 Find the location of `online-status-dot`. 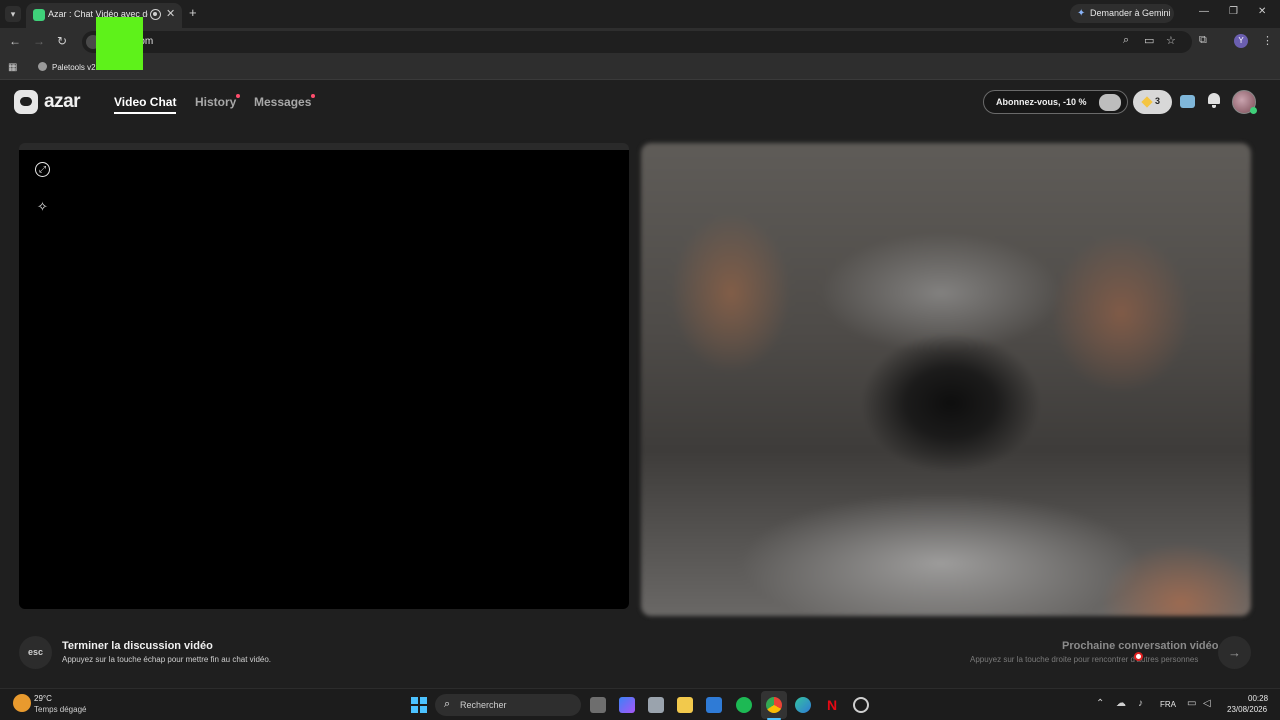

online-status-dot is located at coordinates (1253, 110).